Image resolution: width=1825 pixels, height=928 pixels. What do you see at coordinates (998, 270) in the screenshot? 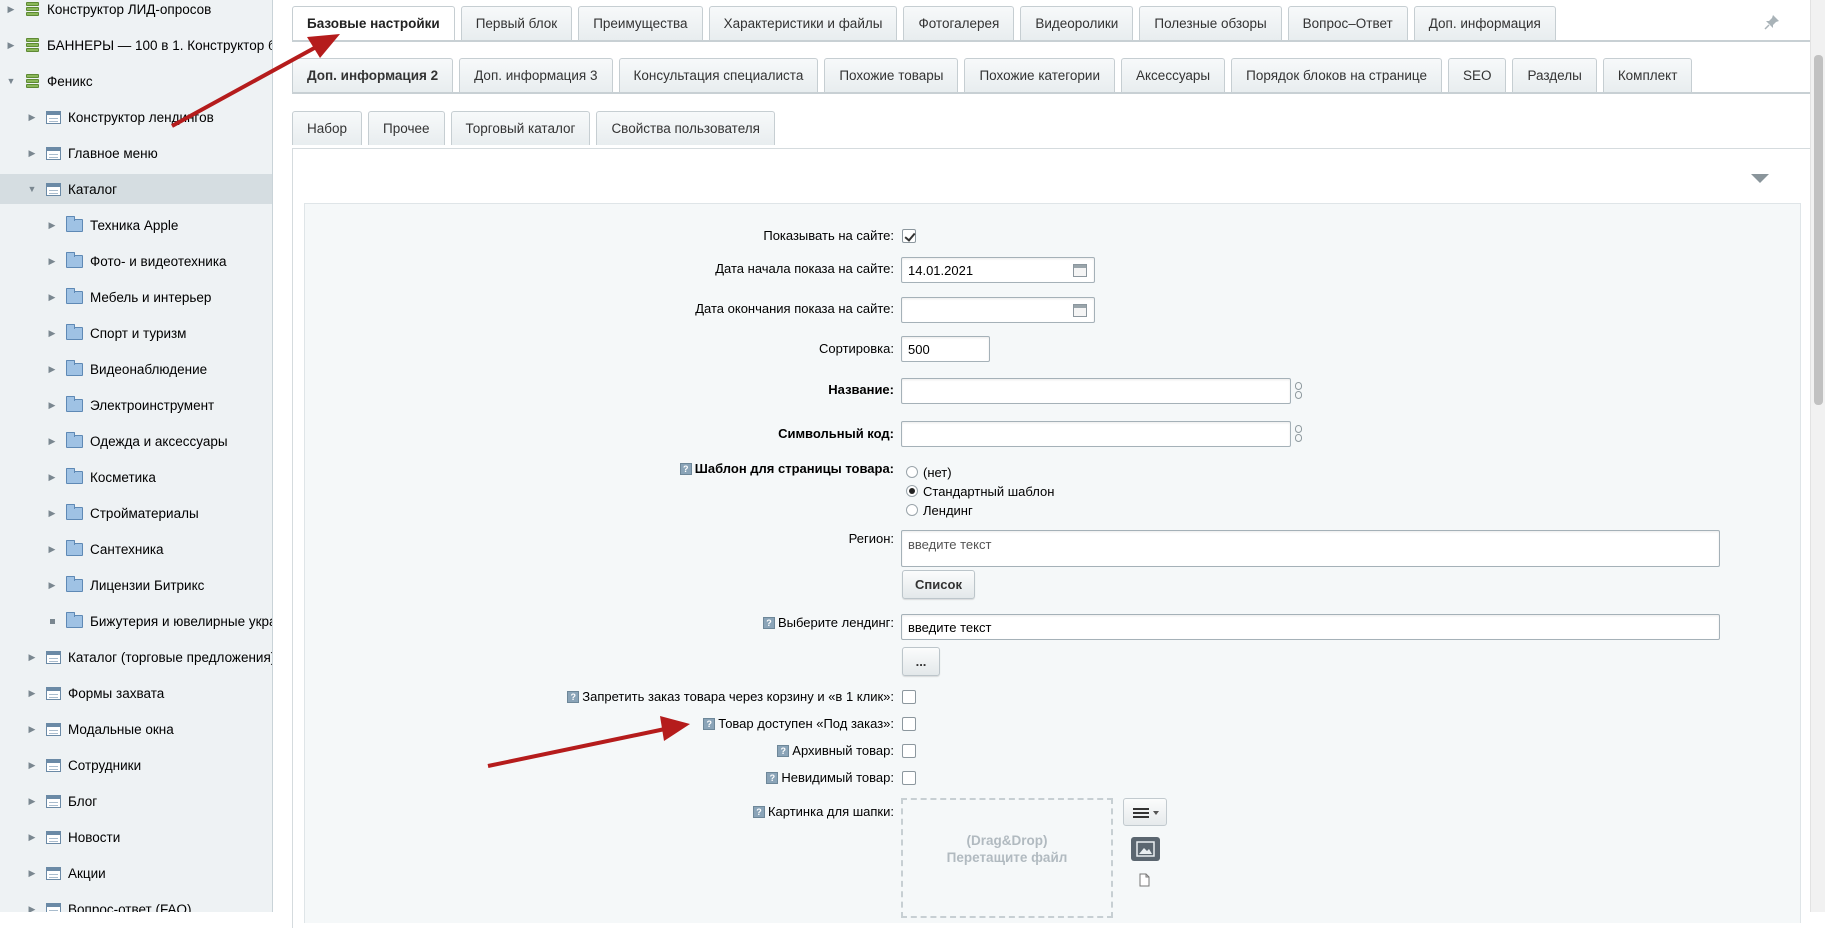
I see `date-start-input: 14.01.2021` at bounding box center [998, 270].